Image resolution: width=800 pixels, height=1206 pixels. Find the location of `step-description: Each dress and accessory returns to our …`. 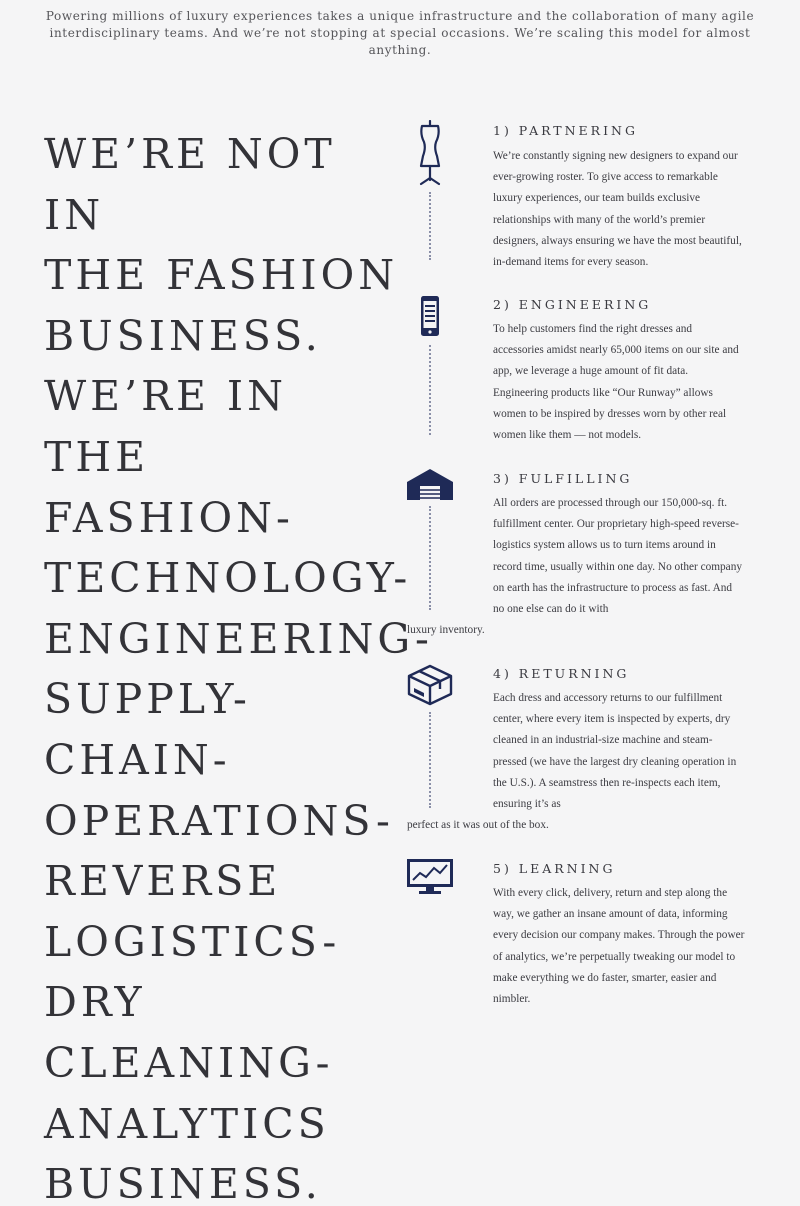

step-description: Each dress and accessory returns to our … is located at coordinates (576, 759).